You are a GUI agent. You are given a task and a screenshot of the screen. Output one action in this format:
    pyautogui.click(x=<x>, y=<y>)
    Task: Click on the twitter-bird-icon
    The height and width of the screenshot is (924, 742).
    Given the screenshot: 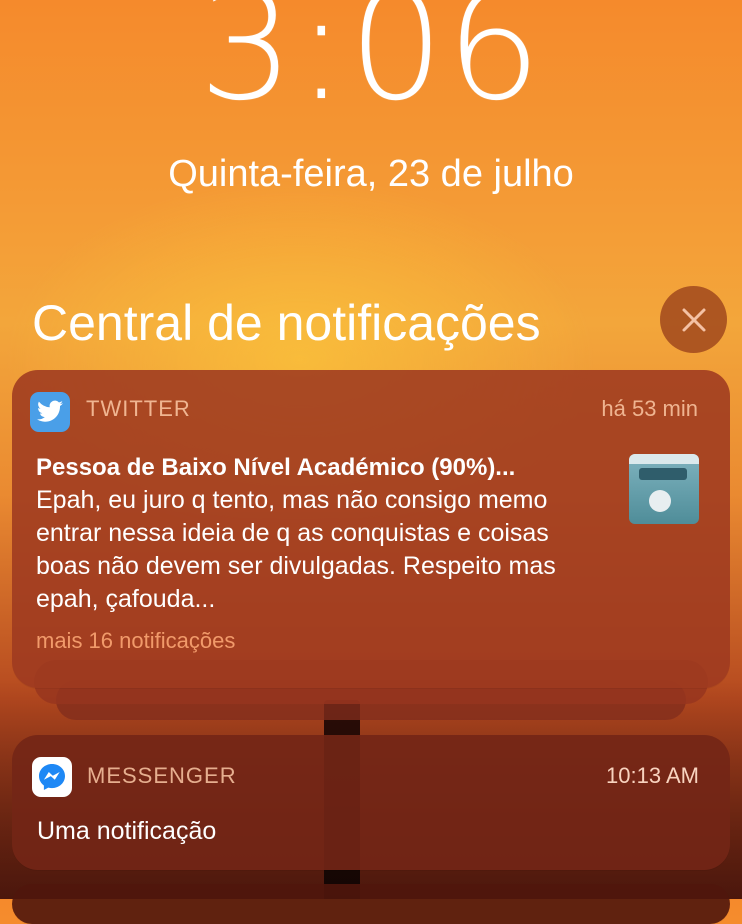 What is the action you would take?
    pyautogui.click(x=50, y=412)
    